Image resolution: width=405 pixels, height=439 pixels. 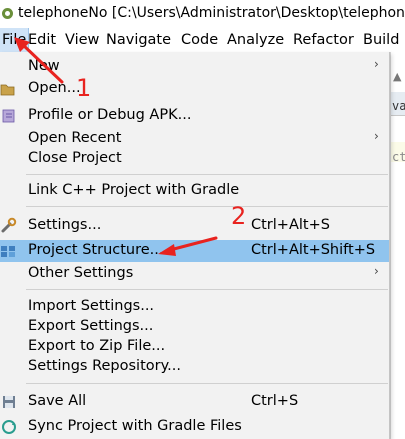 What do you see at coordinates (7, 90) in the screenshot?
I see `folder-open-icon` at bounding box center [7, 90].